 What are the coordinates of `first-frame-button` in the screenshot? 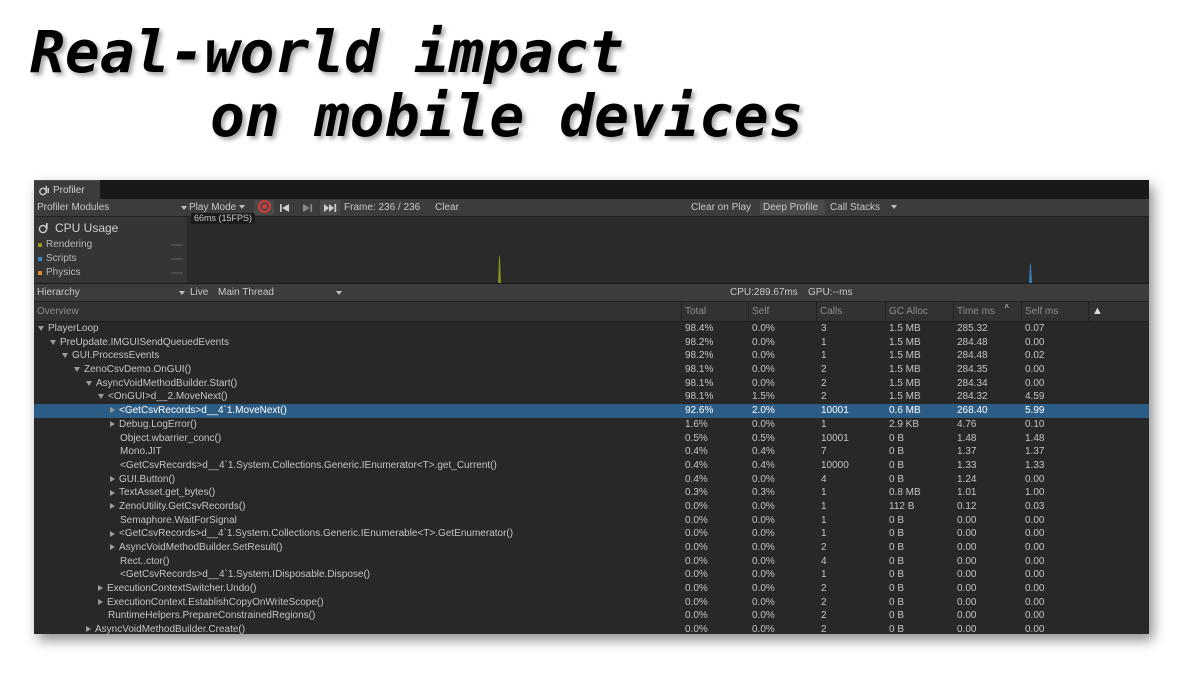 It's located at (287, 207).